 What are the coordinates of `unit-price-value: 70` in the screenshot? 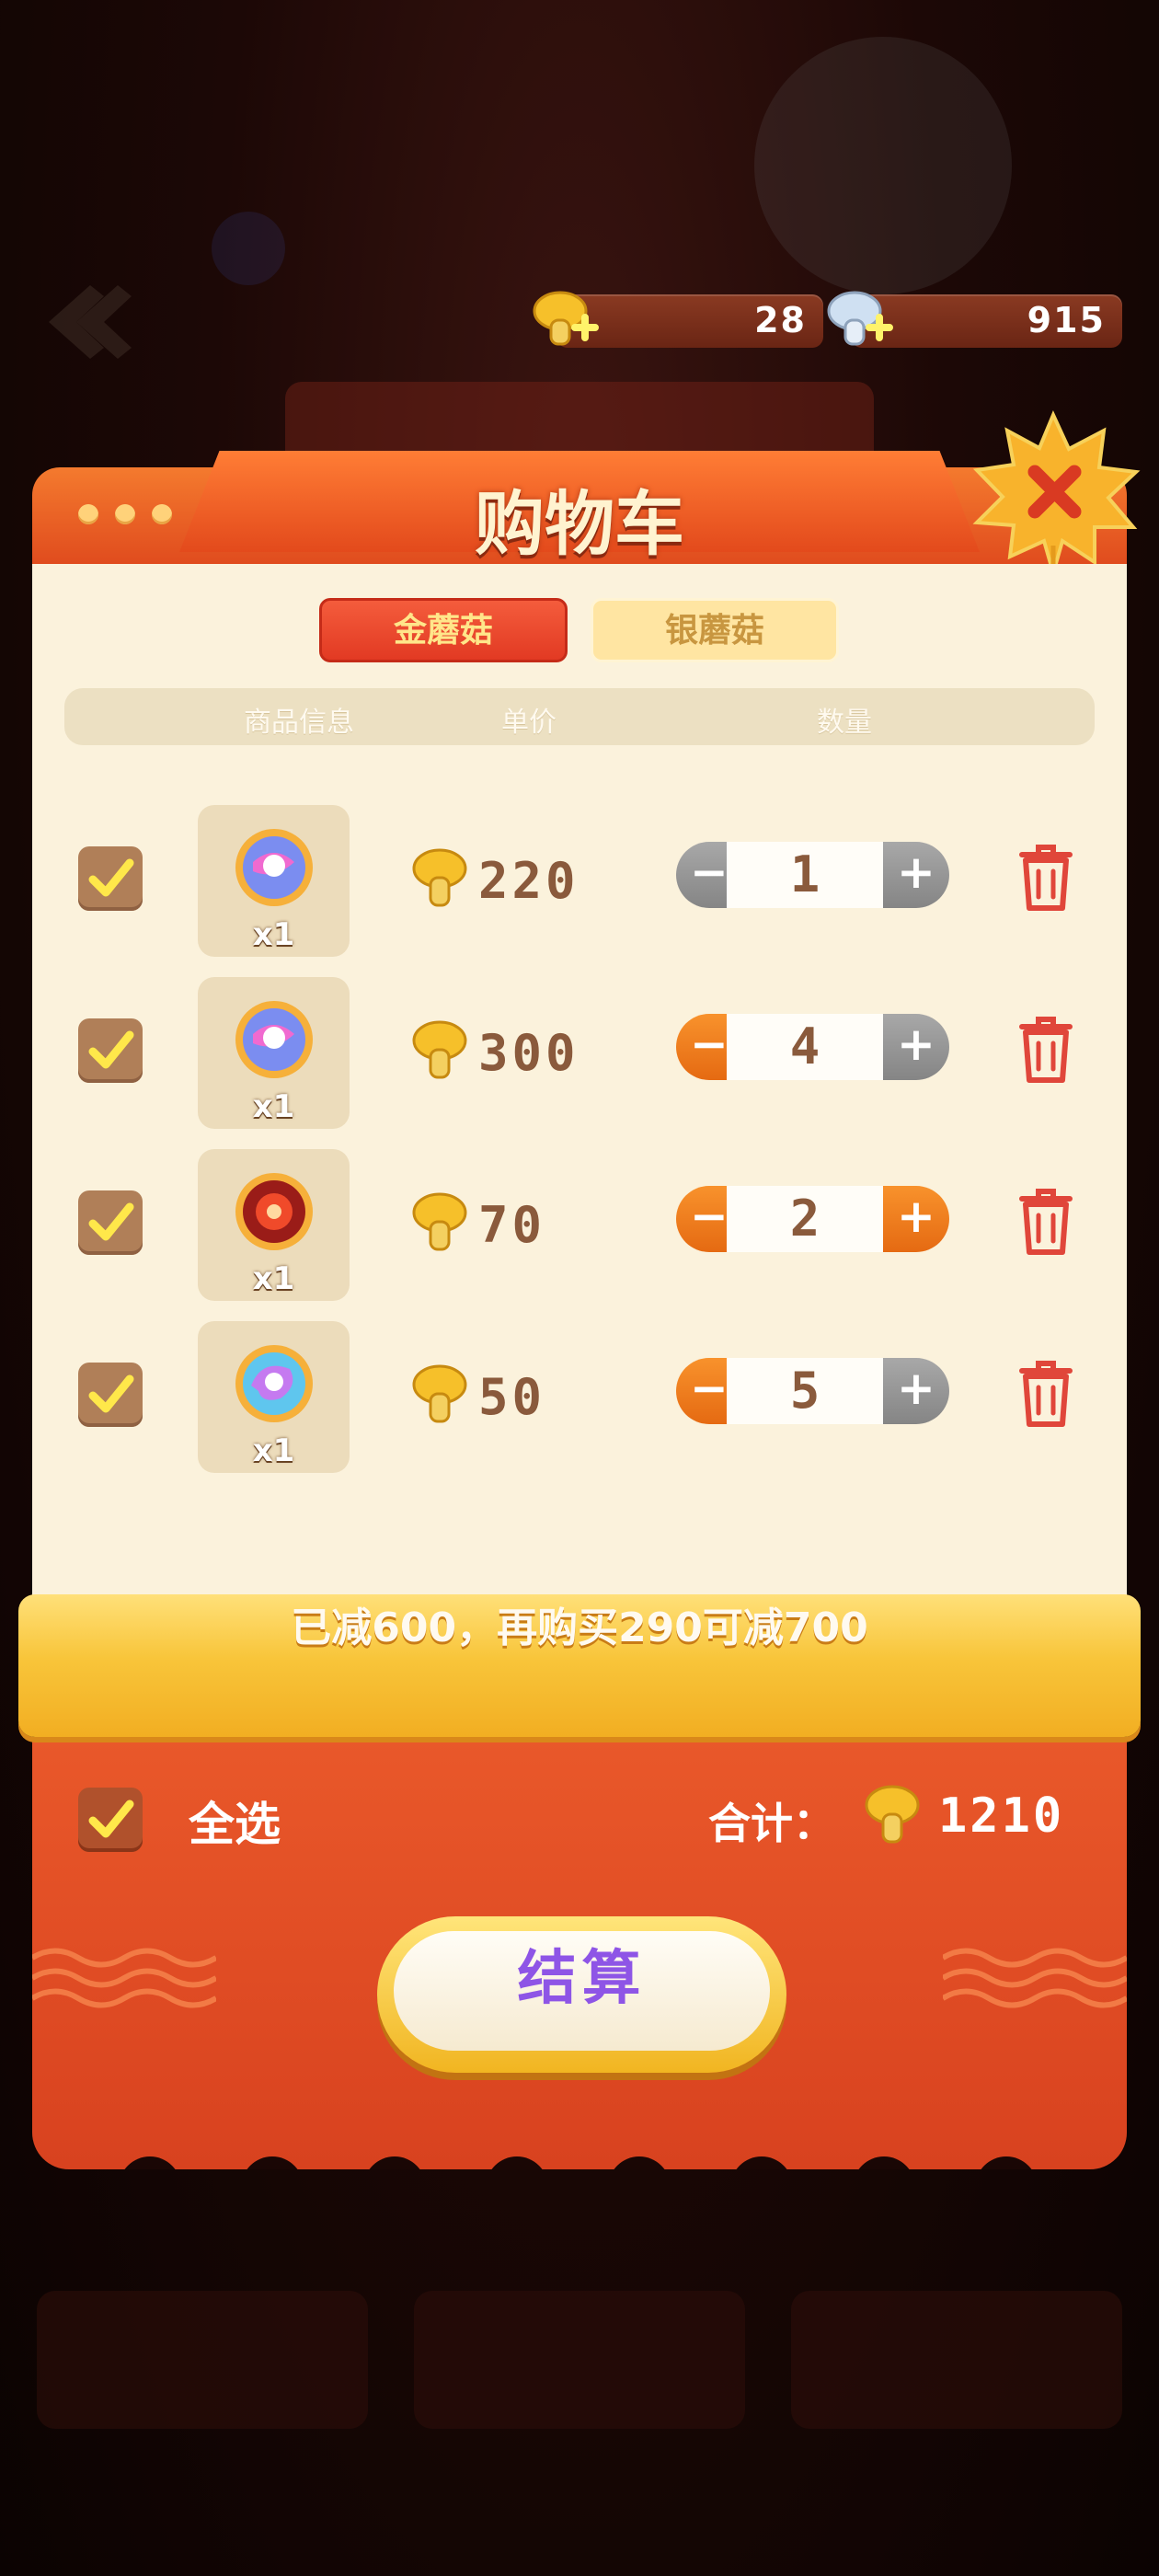 It's located at (512, 1225).